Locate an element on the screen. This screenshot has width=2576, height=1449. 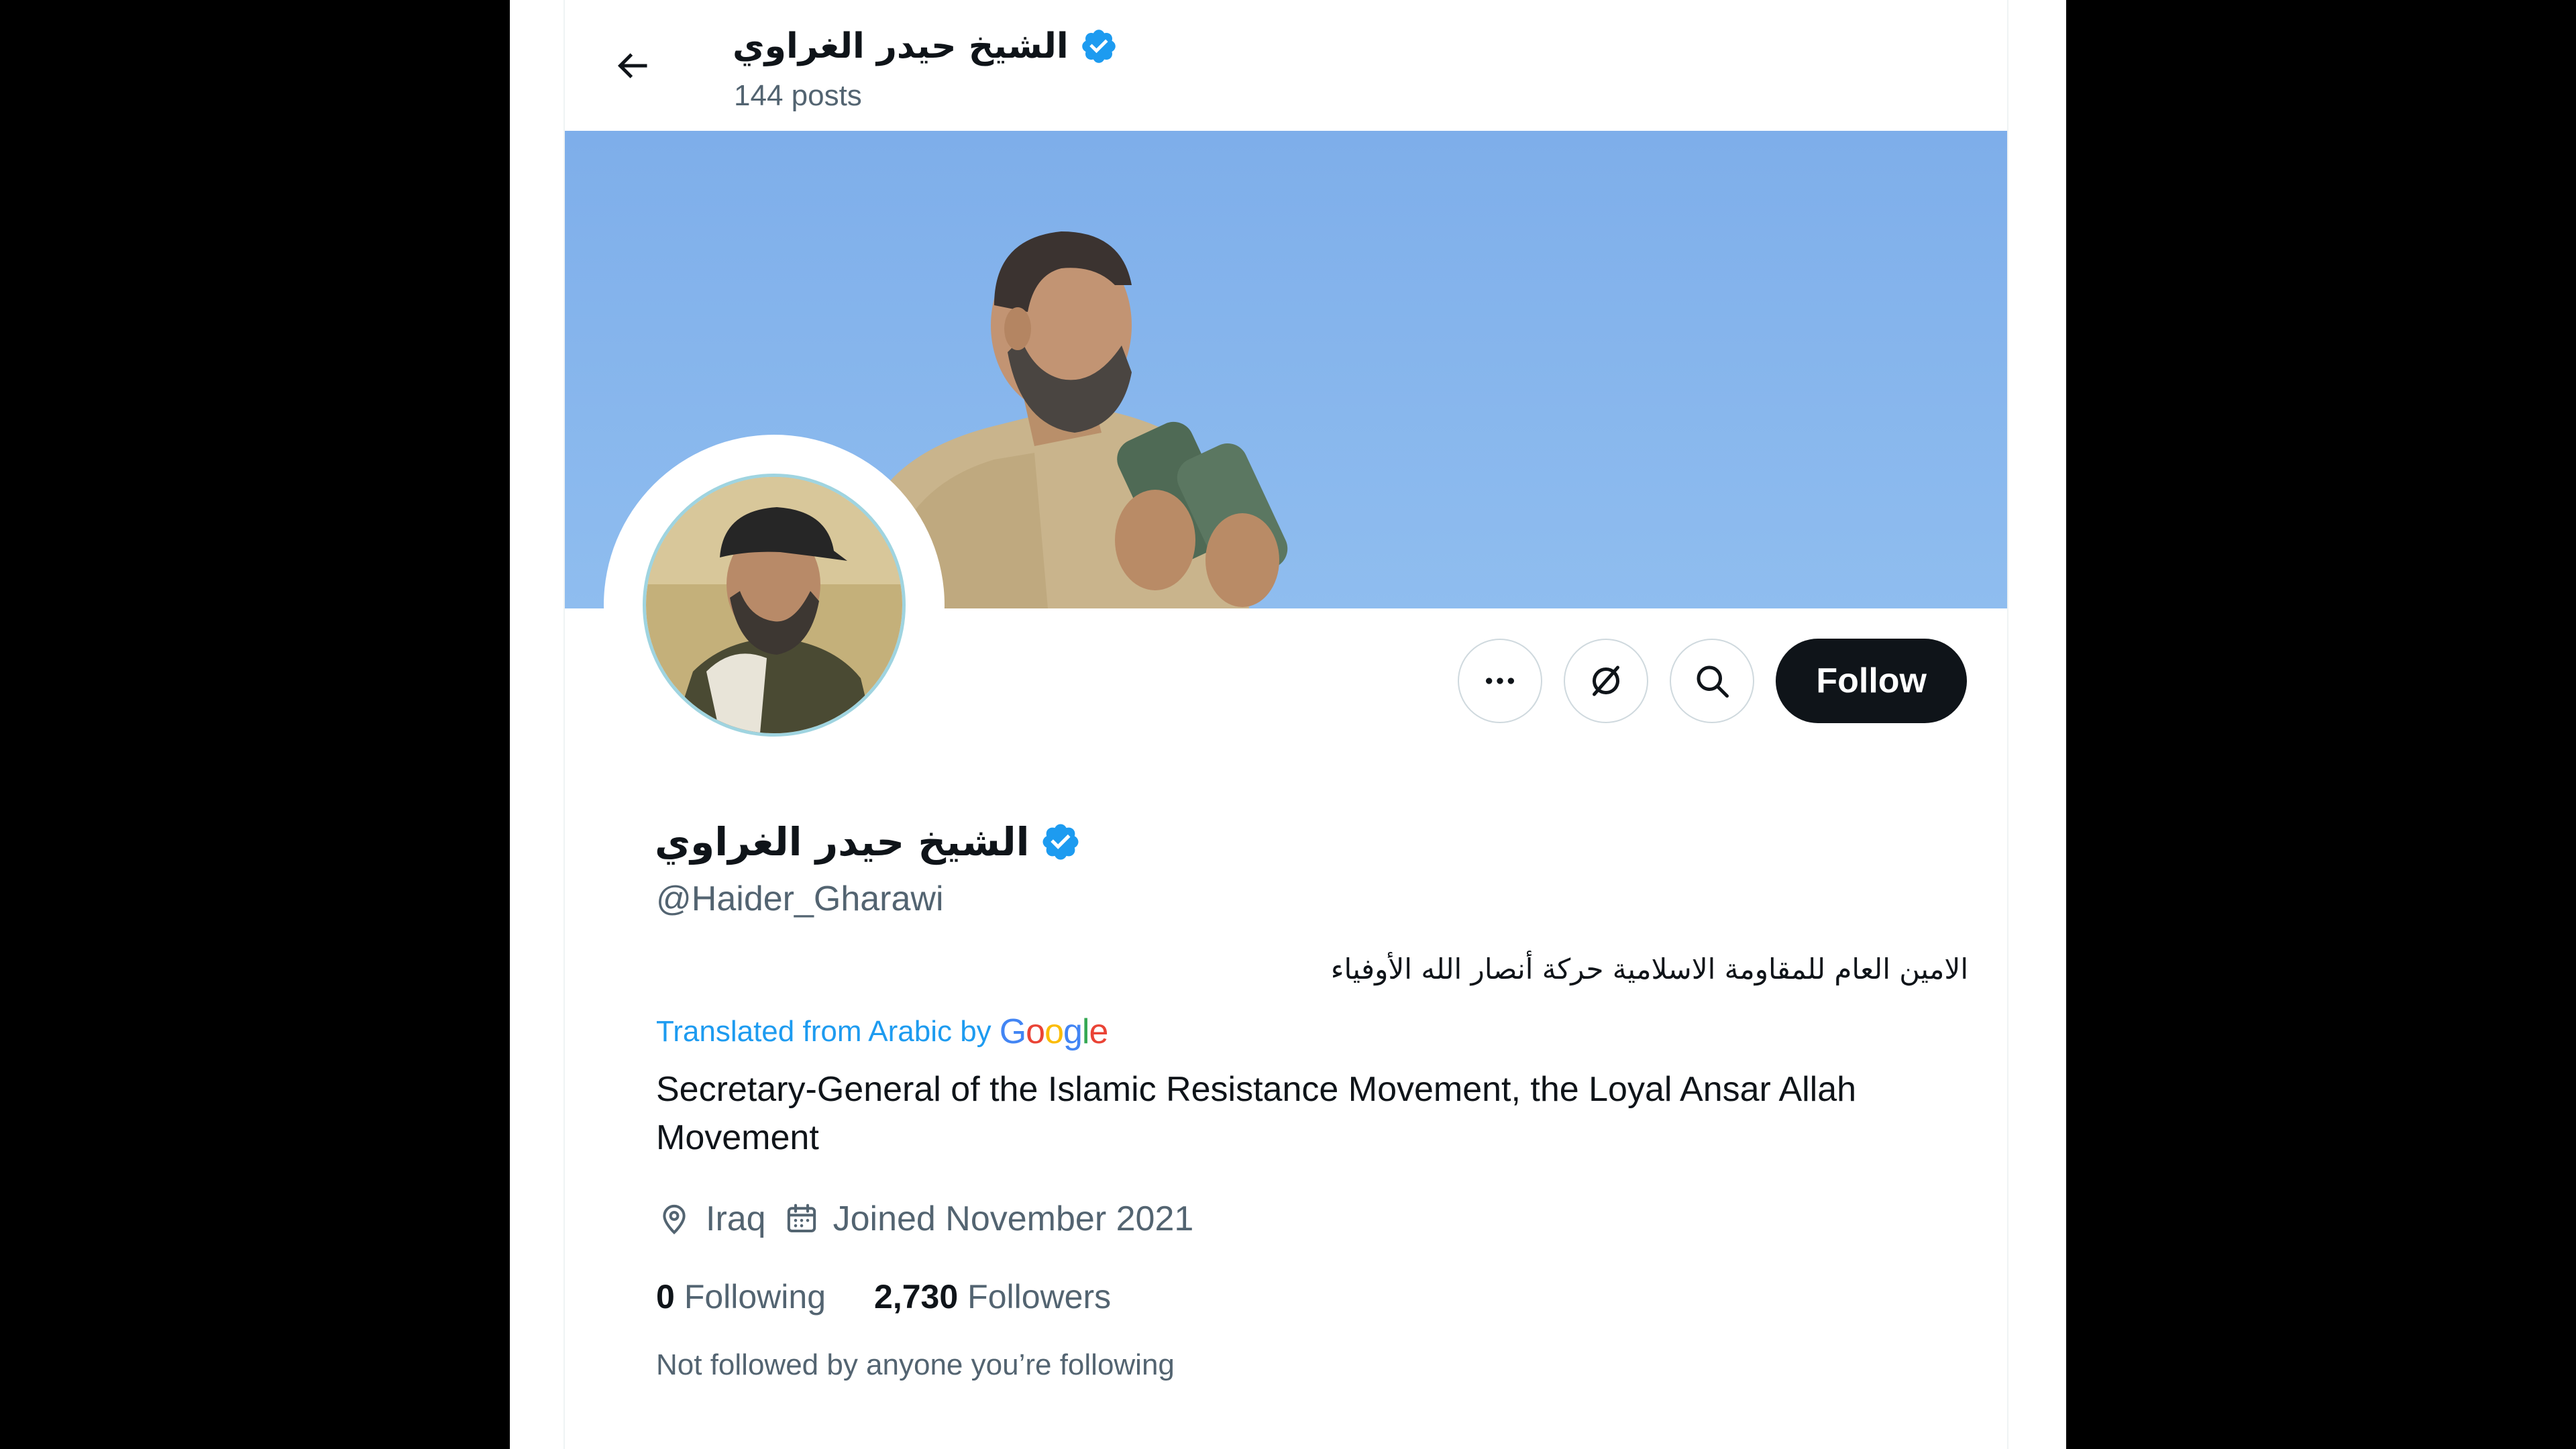
header-post-count: 144 posts is located at coordinates (798, 95).